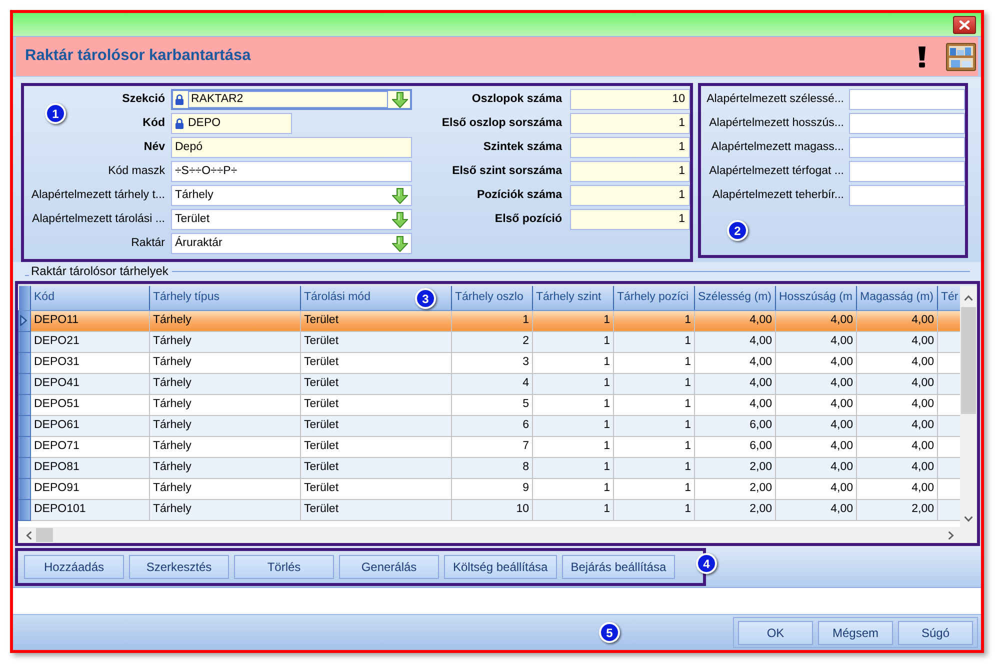  What do you see at coordinates (489, 535) in the screenshot?
I see `horizontal-scrollbar` at bounding box center [489, 535].